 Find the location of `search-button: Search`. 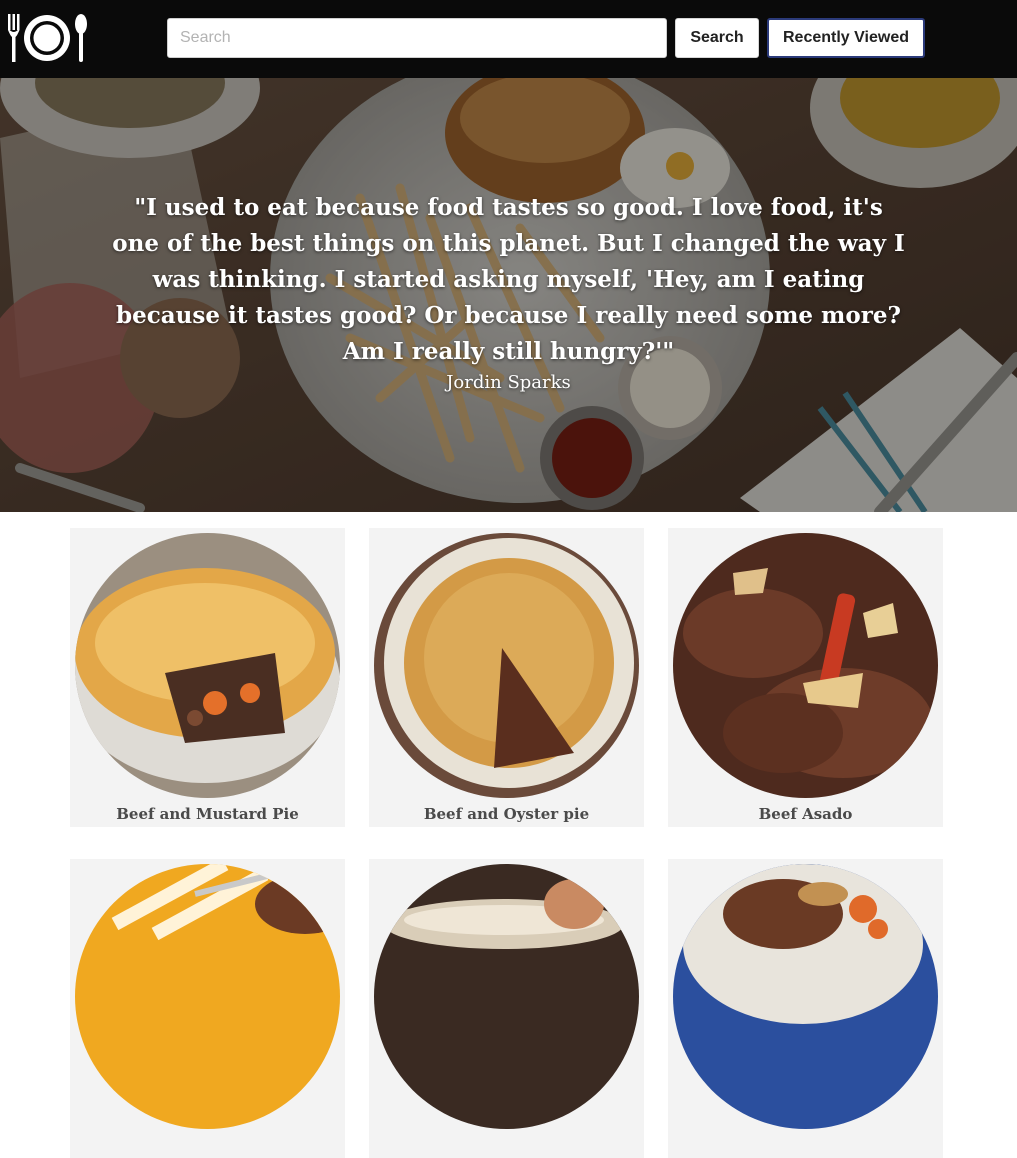

search-button: Search is located at coordinates (717, 38).